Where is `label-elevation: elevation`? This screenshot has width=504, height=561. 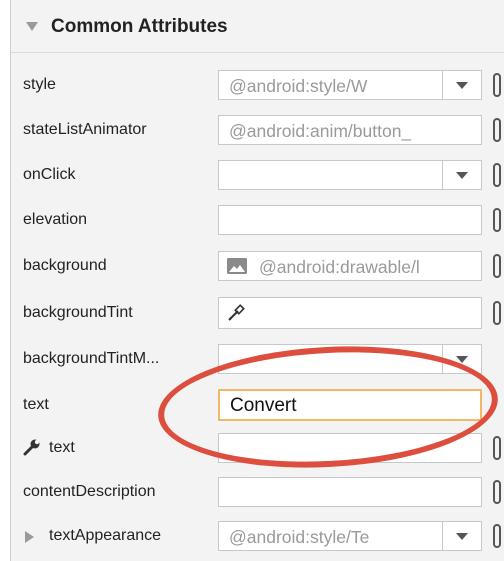
label-elevation: elevation is located at coordinates (55, 219).